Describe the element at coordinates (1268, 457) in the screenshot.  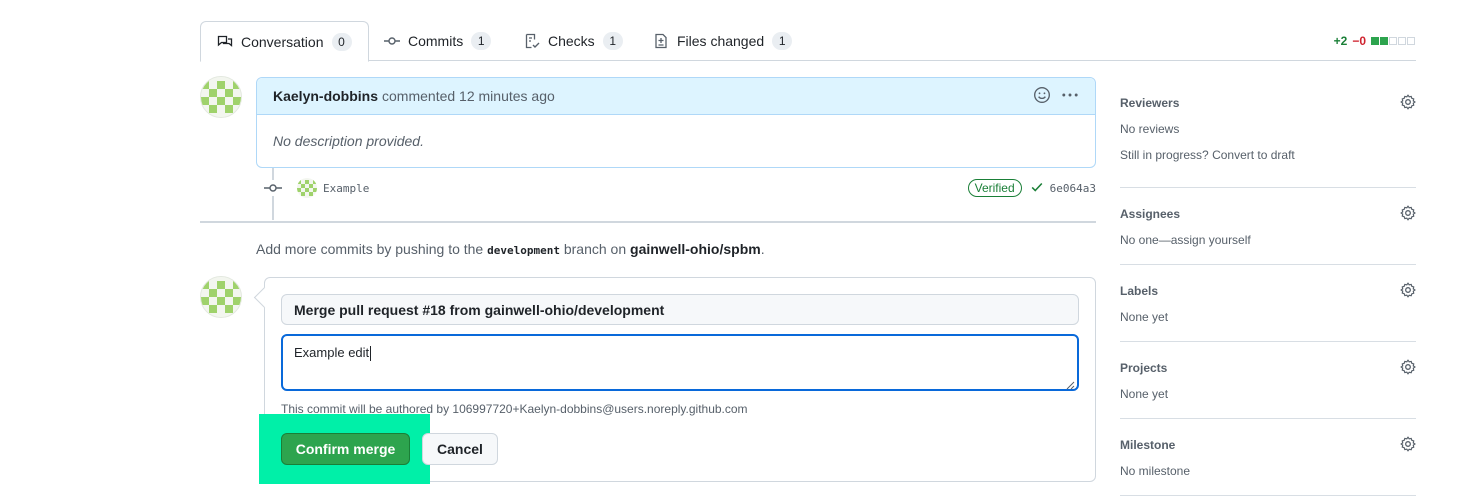
I see `sidebar-milestone: Milestone No milestone` at that location.